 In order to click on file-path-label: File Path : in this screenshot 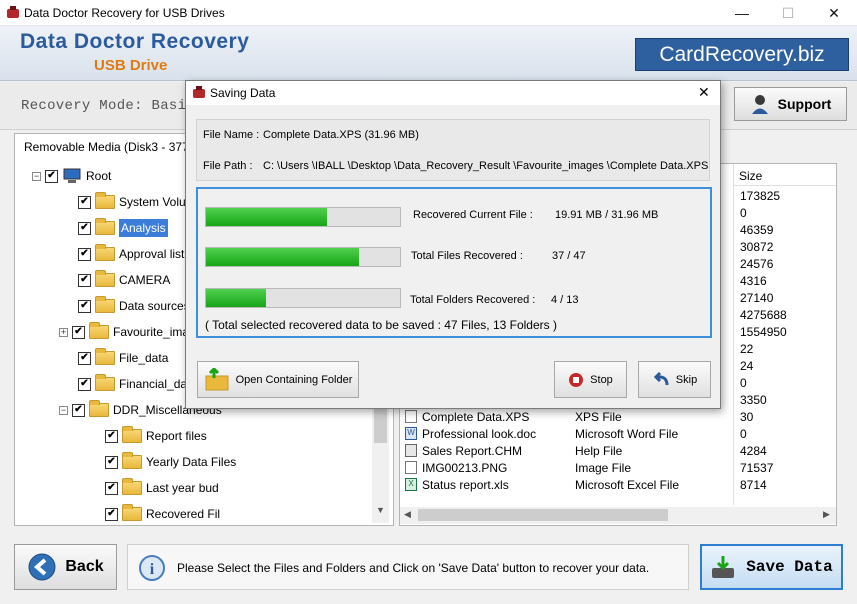, I will do `click(228, 166)`.